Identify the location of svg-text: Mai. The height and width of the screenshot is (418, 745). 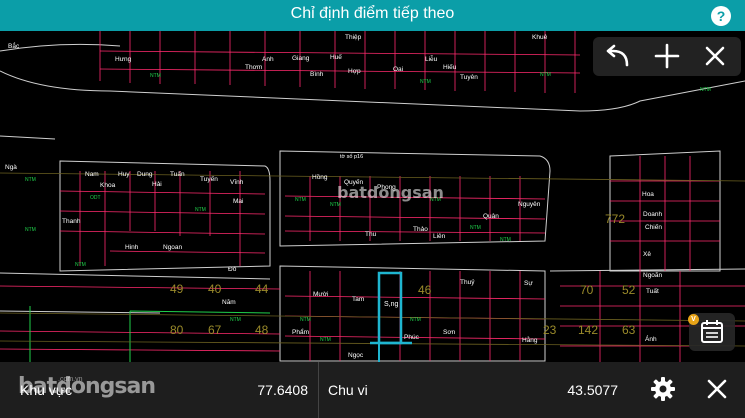
(238, 201).